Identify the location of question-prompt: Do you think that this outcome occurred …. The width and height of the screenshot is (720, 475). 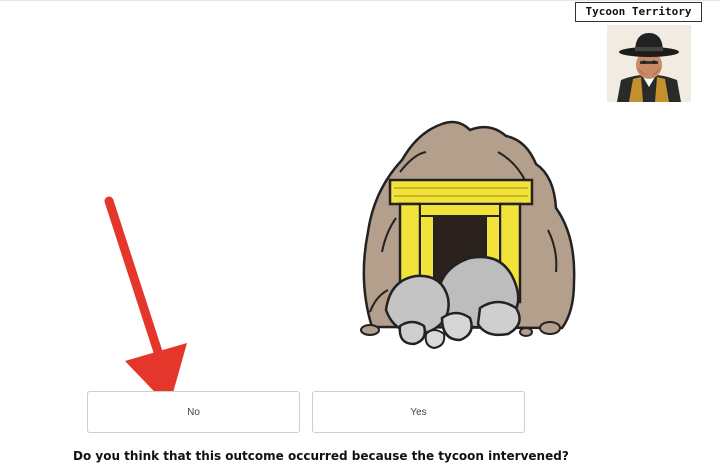
(321, 456).